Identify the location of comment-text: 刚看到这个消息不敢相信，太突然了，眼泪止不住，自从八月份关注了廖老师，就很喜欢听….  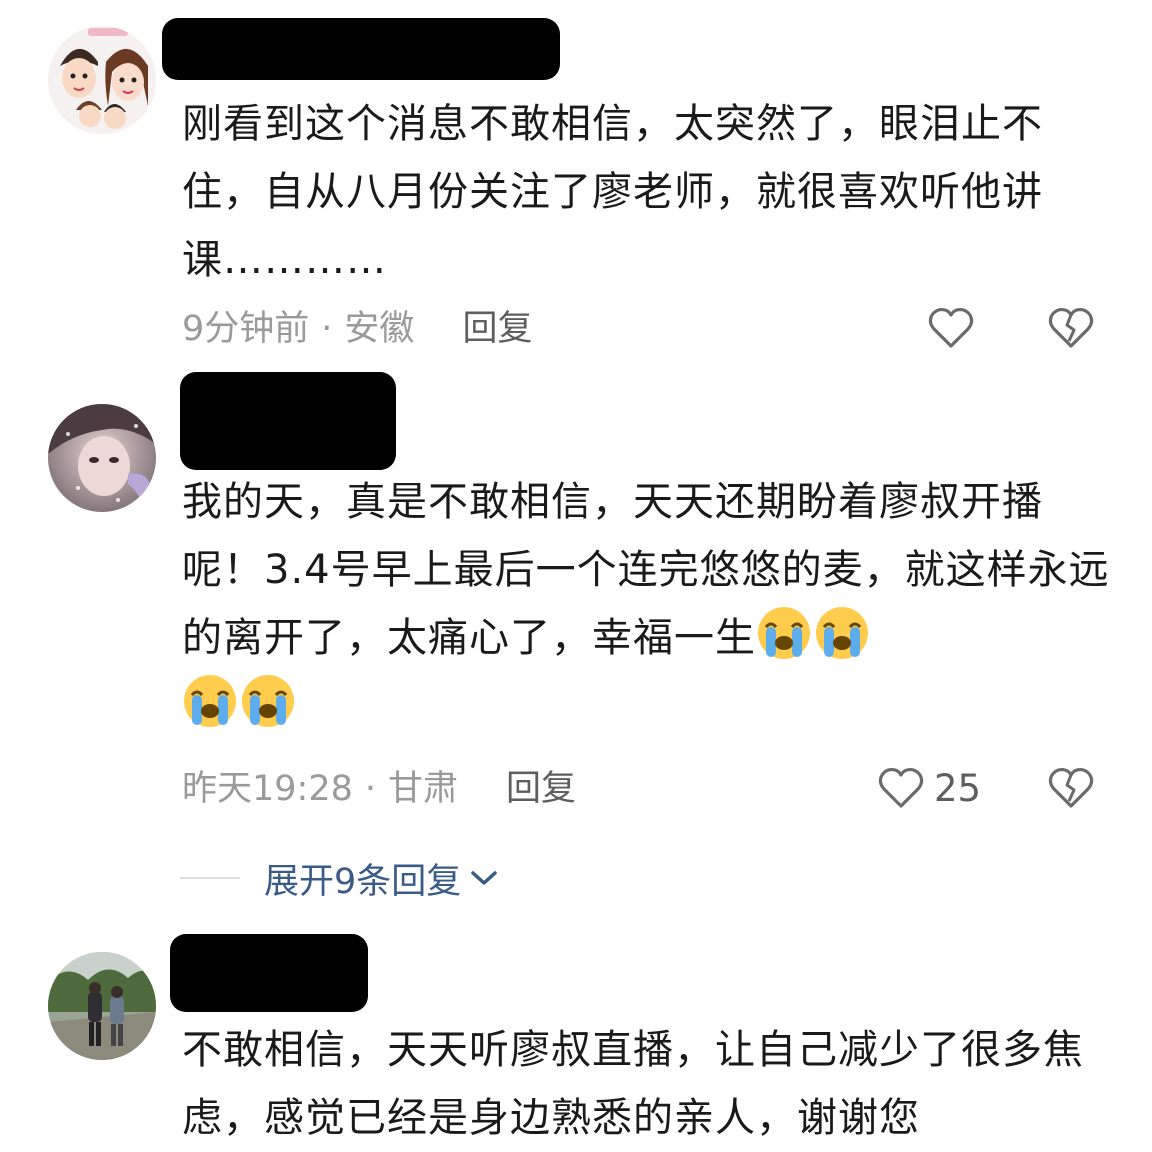
(612, 192).